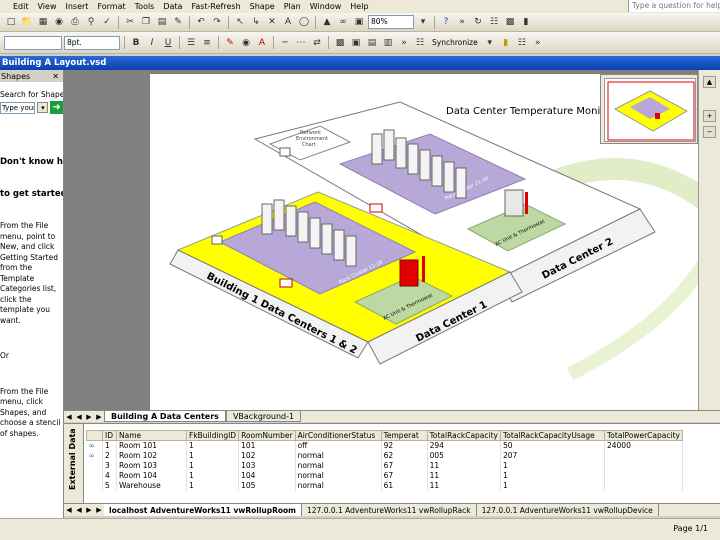  Describe the element at coordinates (207, 43) in the screenshot. I see `align-right-icon: ≡` at that location.